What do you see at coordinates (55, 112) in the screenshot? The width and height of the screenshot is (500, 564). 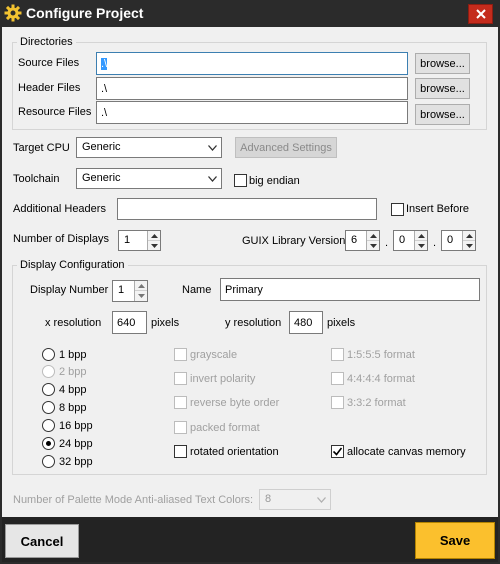 I see `resource-files-label: Resource Files` at bounding box center [55, 112].